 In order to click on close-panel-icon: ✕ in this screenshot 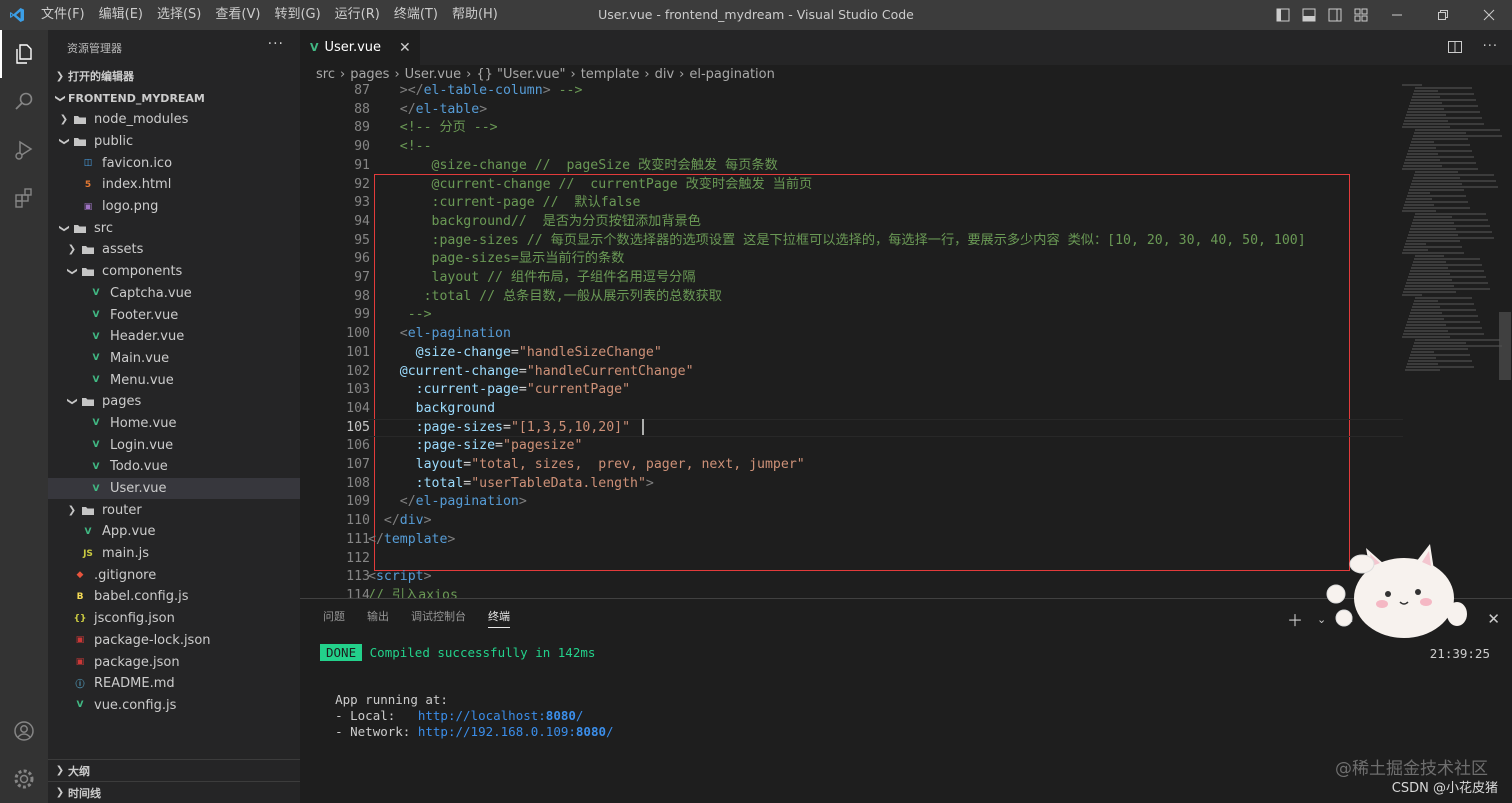, I will do `click(1493, 619)`.